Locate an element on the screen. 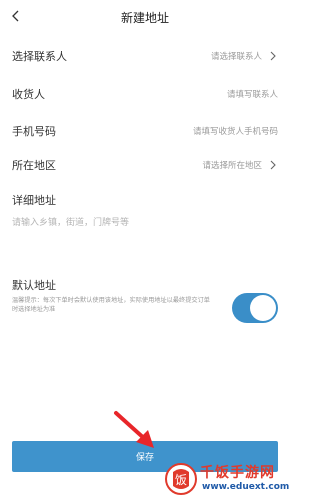  logo-icon: 饭 is located at coordinates (181, 479).